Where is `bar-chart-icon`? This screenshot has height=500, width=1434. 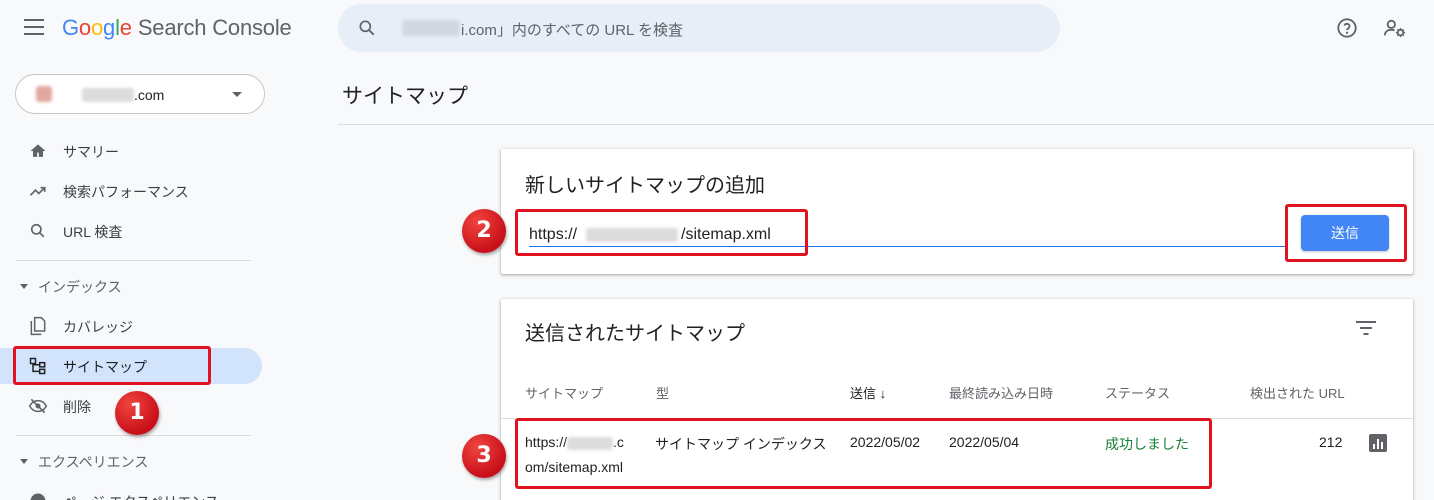 bar-chart-icon is located at coordinates (1378, 443).